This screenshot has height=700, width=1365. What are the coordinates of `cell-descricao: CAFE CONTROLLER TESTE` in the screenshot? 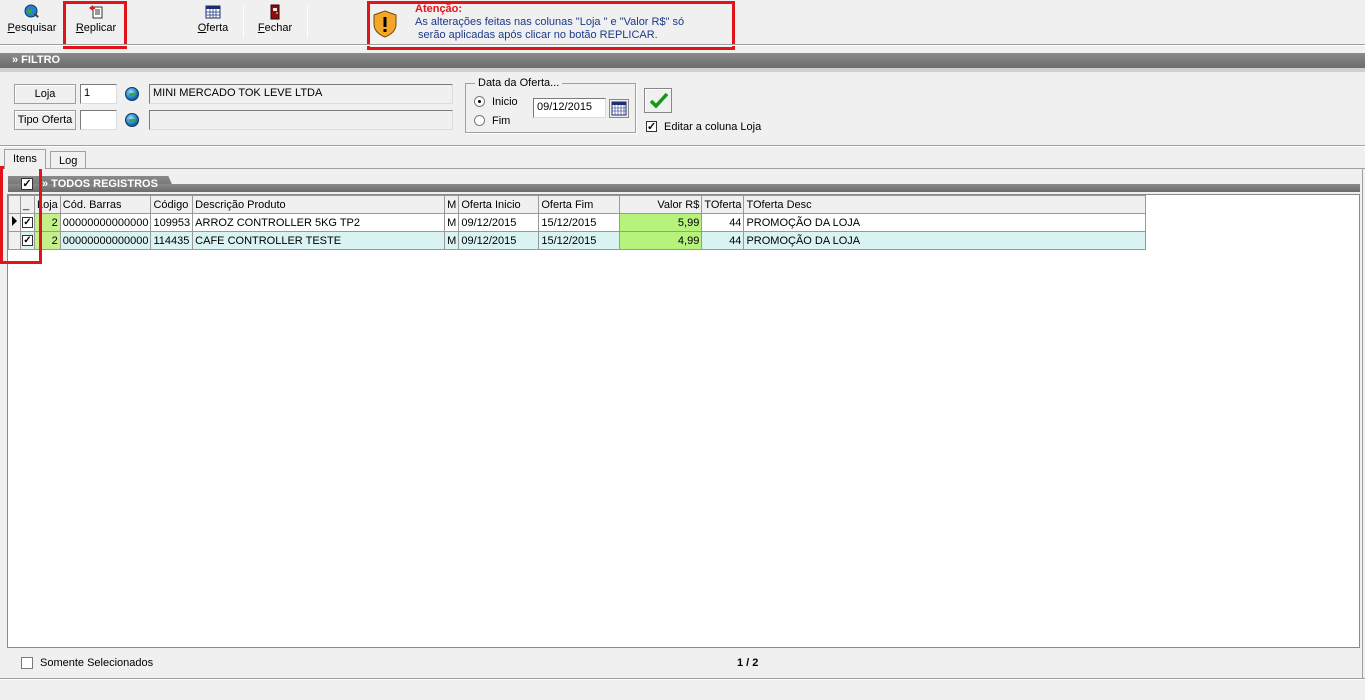 It's located at (319, 240).